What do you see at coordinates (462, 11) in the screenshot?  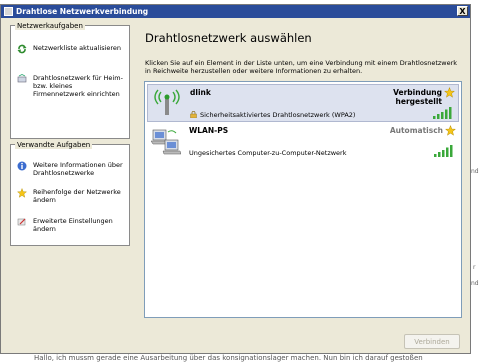 I see `close-button: X` at bounding box center [462, 11].